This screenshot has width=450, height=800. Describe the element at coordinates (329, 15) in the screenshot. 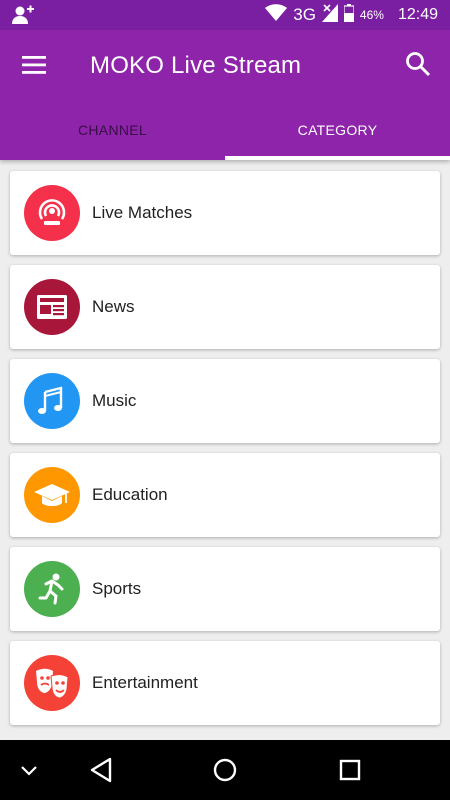

I see `signal-icon` at that location.